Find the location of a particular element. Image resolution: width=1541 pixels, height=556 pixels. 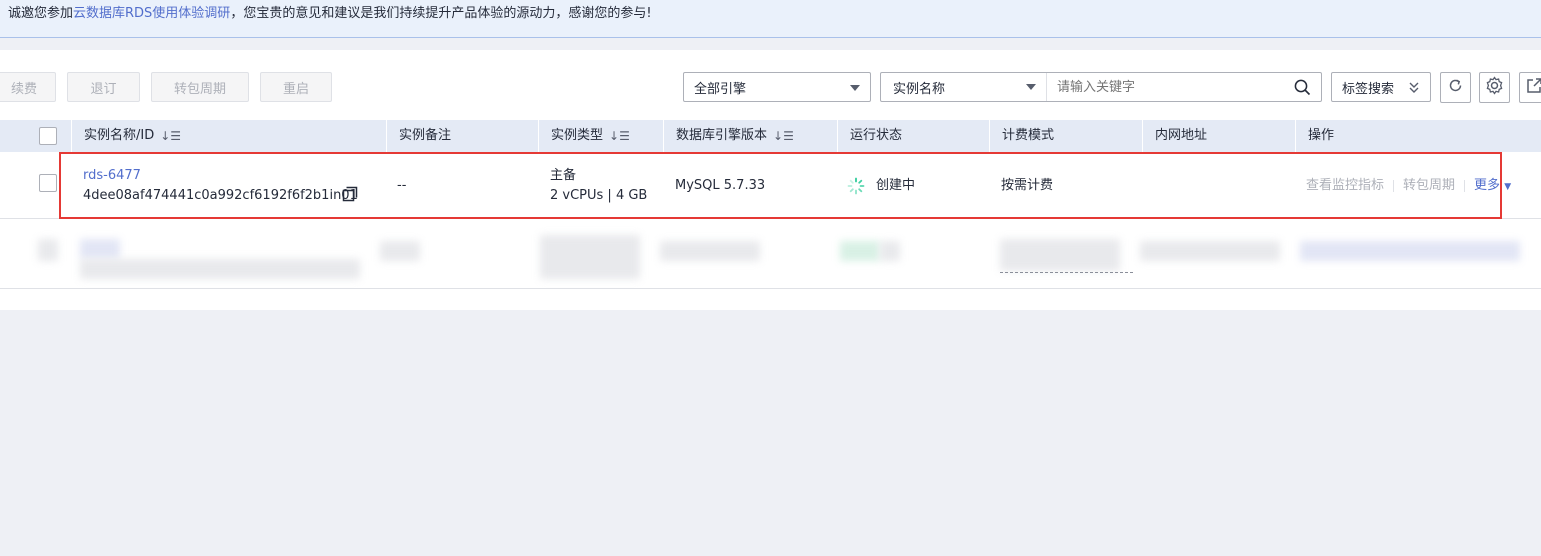

column-header-label: 实例名称/ID is located at coordinates (119, 135).